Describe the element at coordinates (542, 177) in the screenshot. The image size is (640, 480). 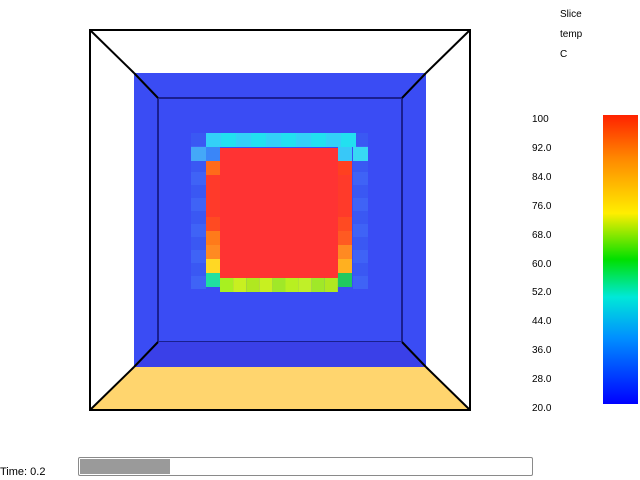
I see `colorbar-tick-label: 84.0` at that location.